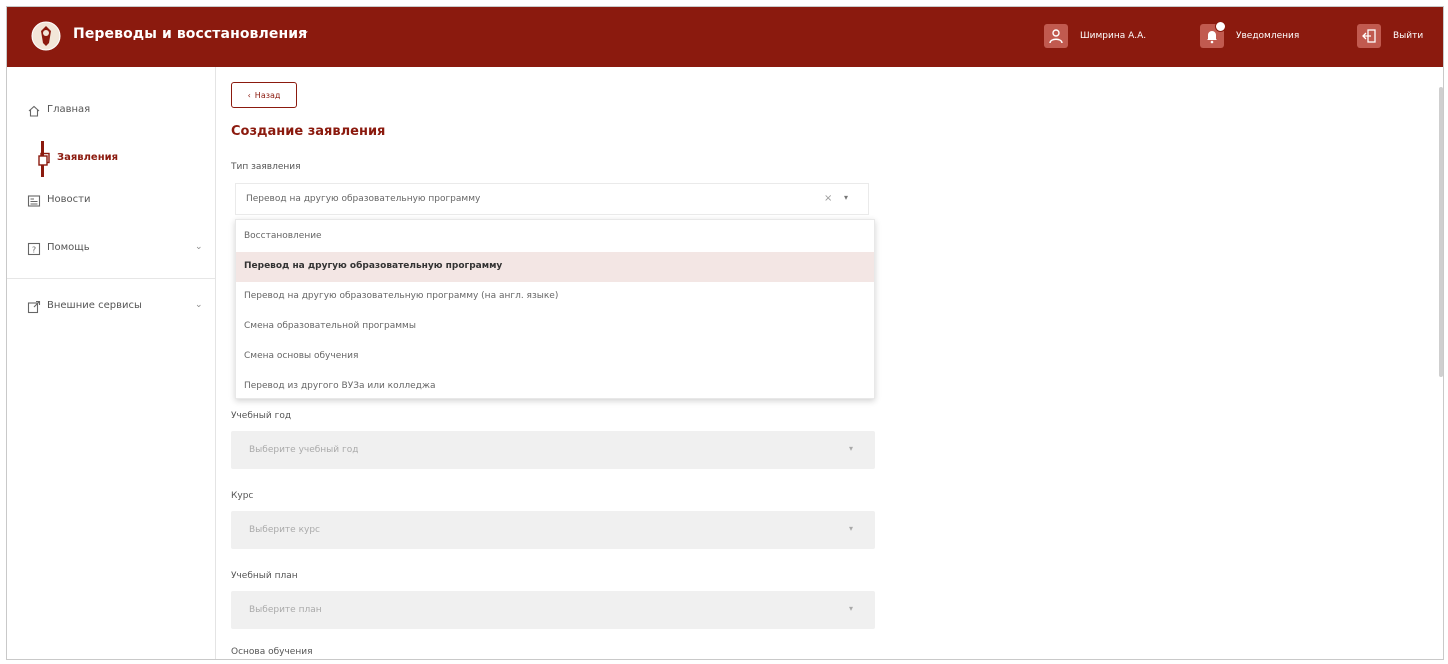 This screenshot has height=664, width=1448. I want to click on user-button: Шимрина А.А., so click(1095, 36).